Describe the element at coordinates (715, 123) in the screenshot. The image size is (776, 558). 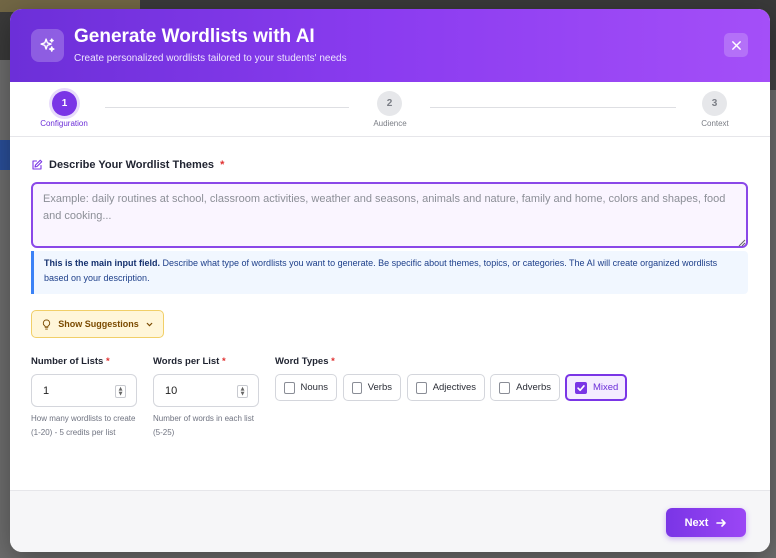
I see `step-3-label: Context` at that location.